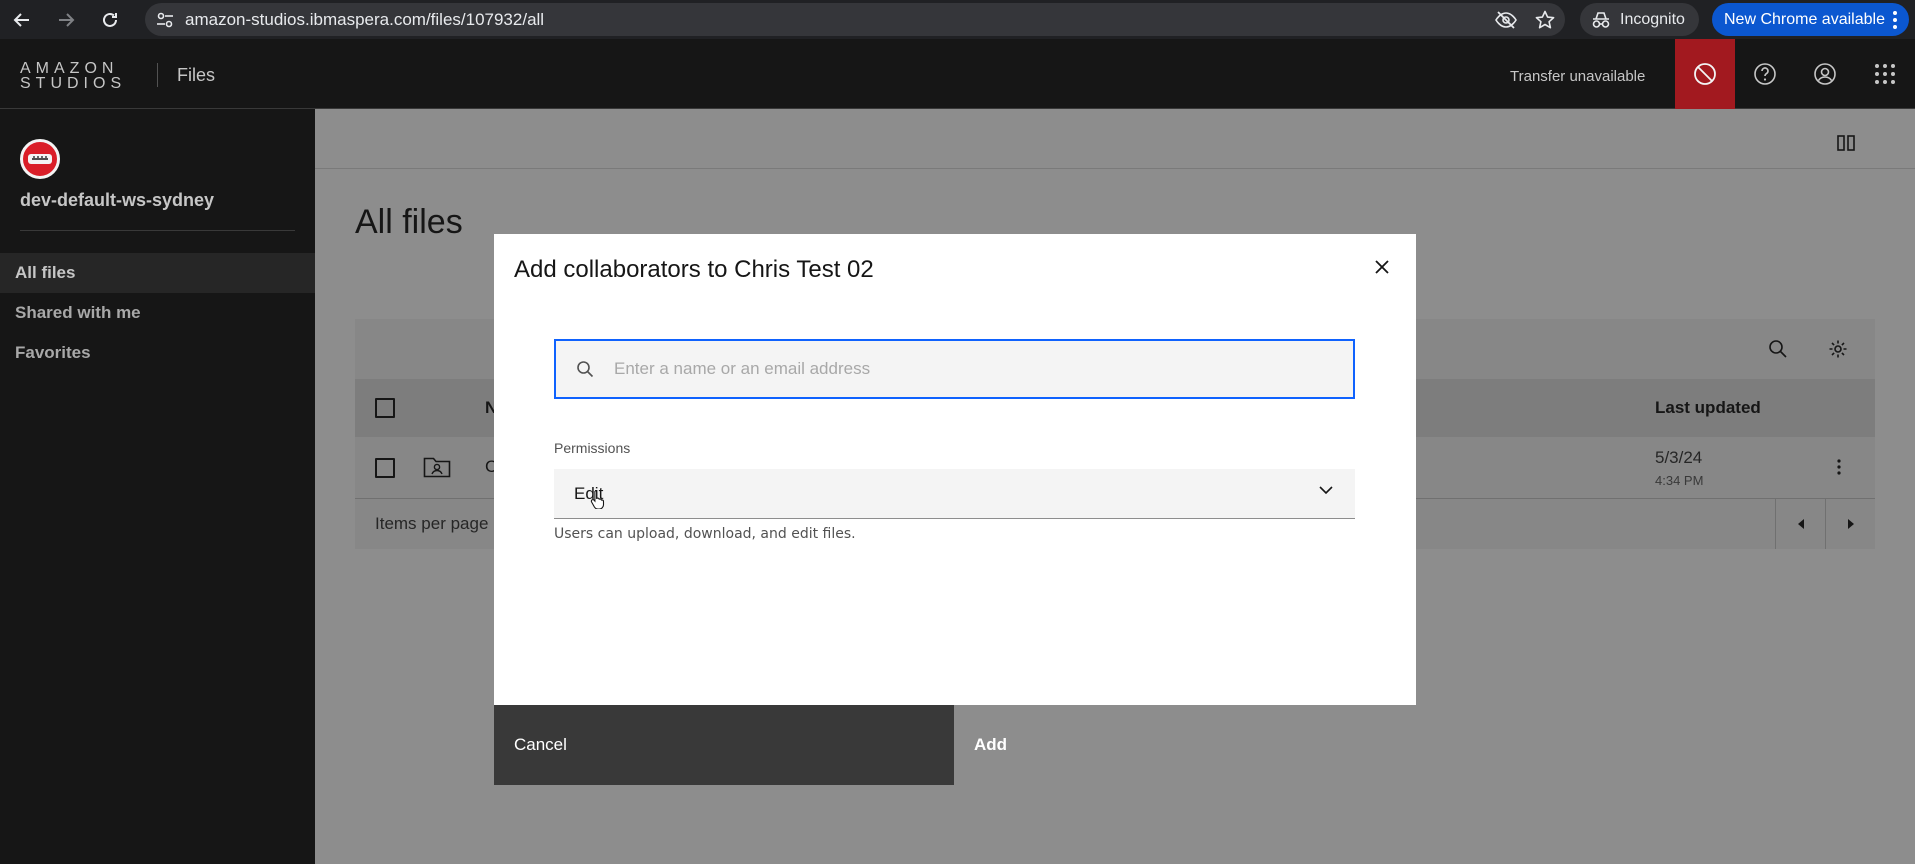  What do you see at coordinates (196, 75) in the screenshot?
I see `app-title: Files` at bounding box center [196, 75].